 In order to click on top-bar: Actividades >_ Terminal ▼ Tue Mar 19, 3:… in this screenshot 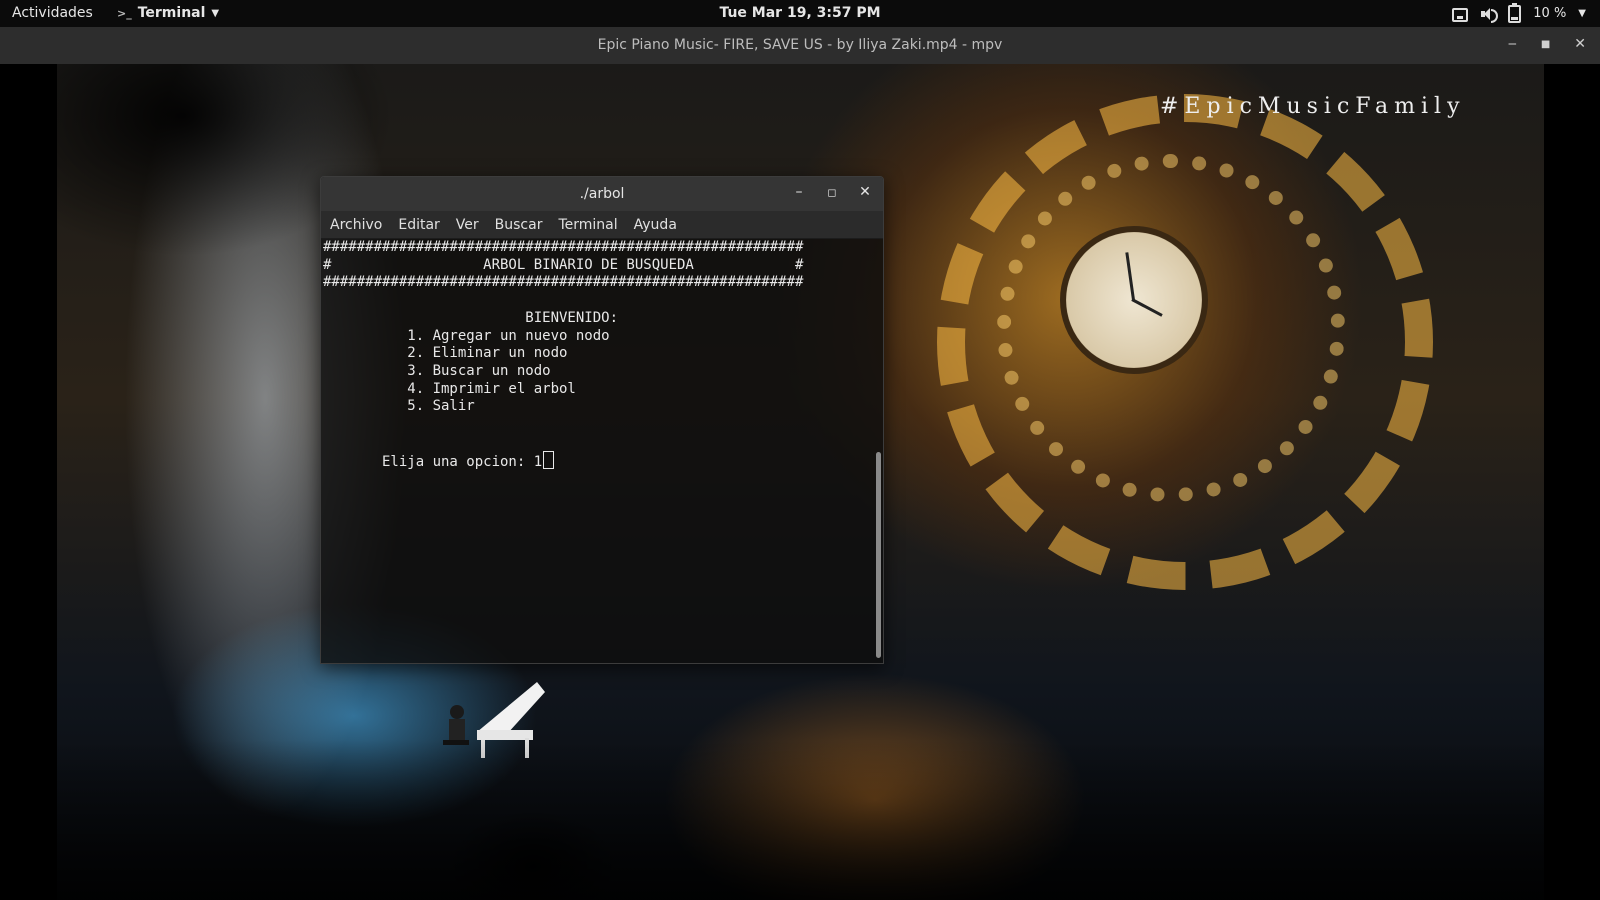, I will do `click(800, 13)`.